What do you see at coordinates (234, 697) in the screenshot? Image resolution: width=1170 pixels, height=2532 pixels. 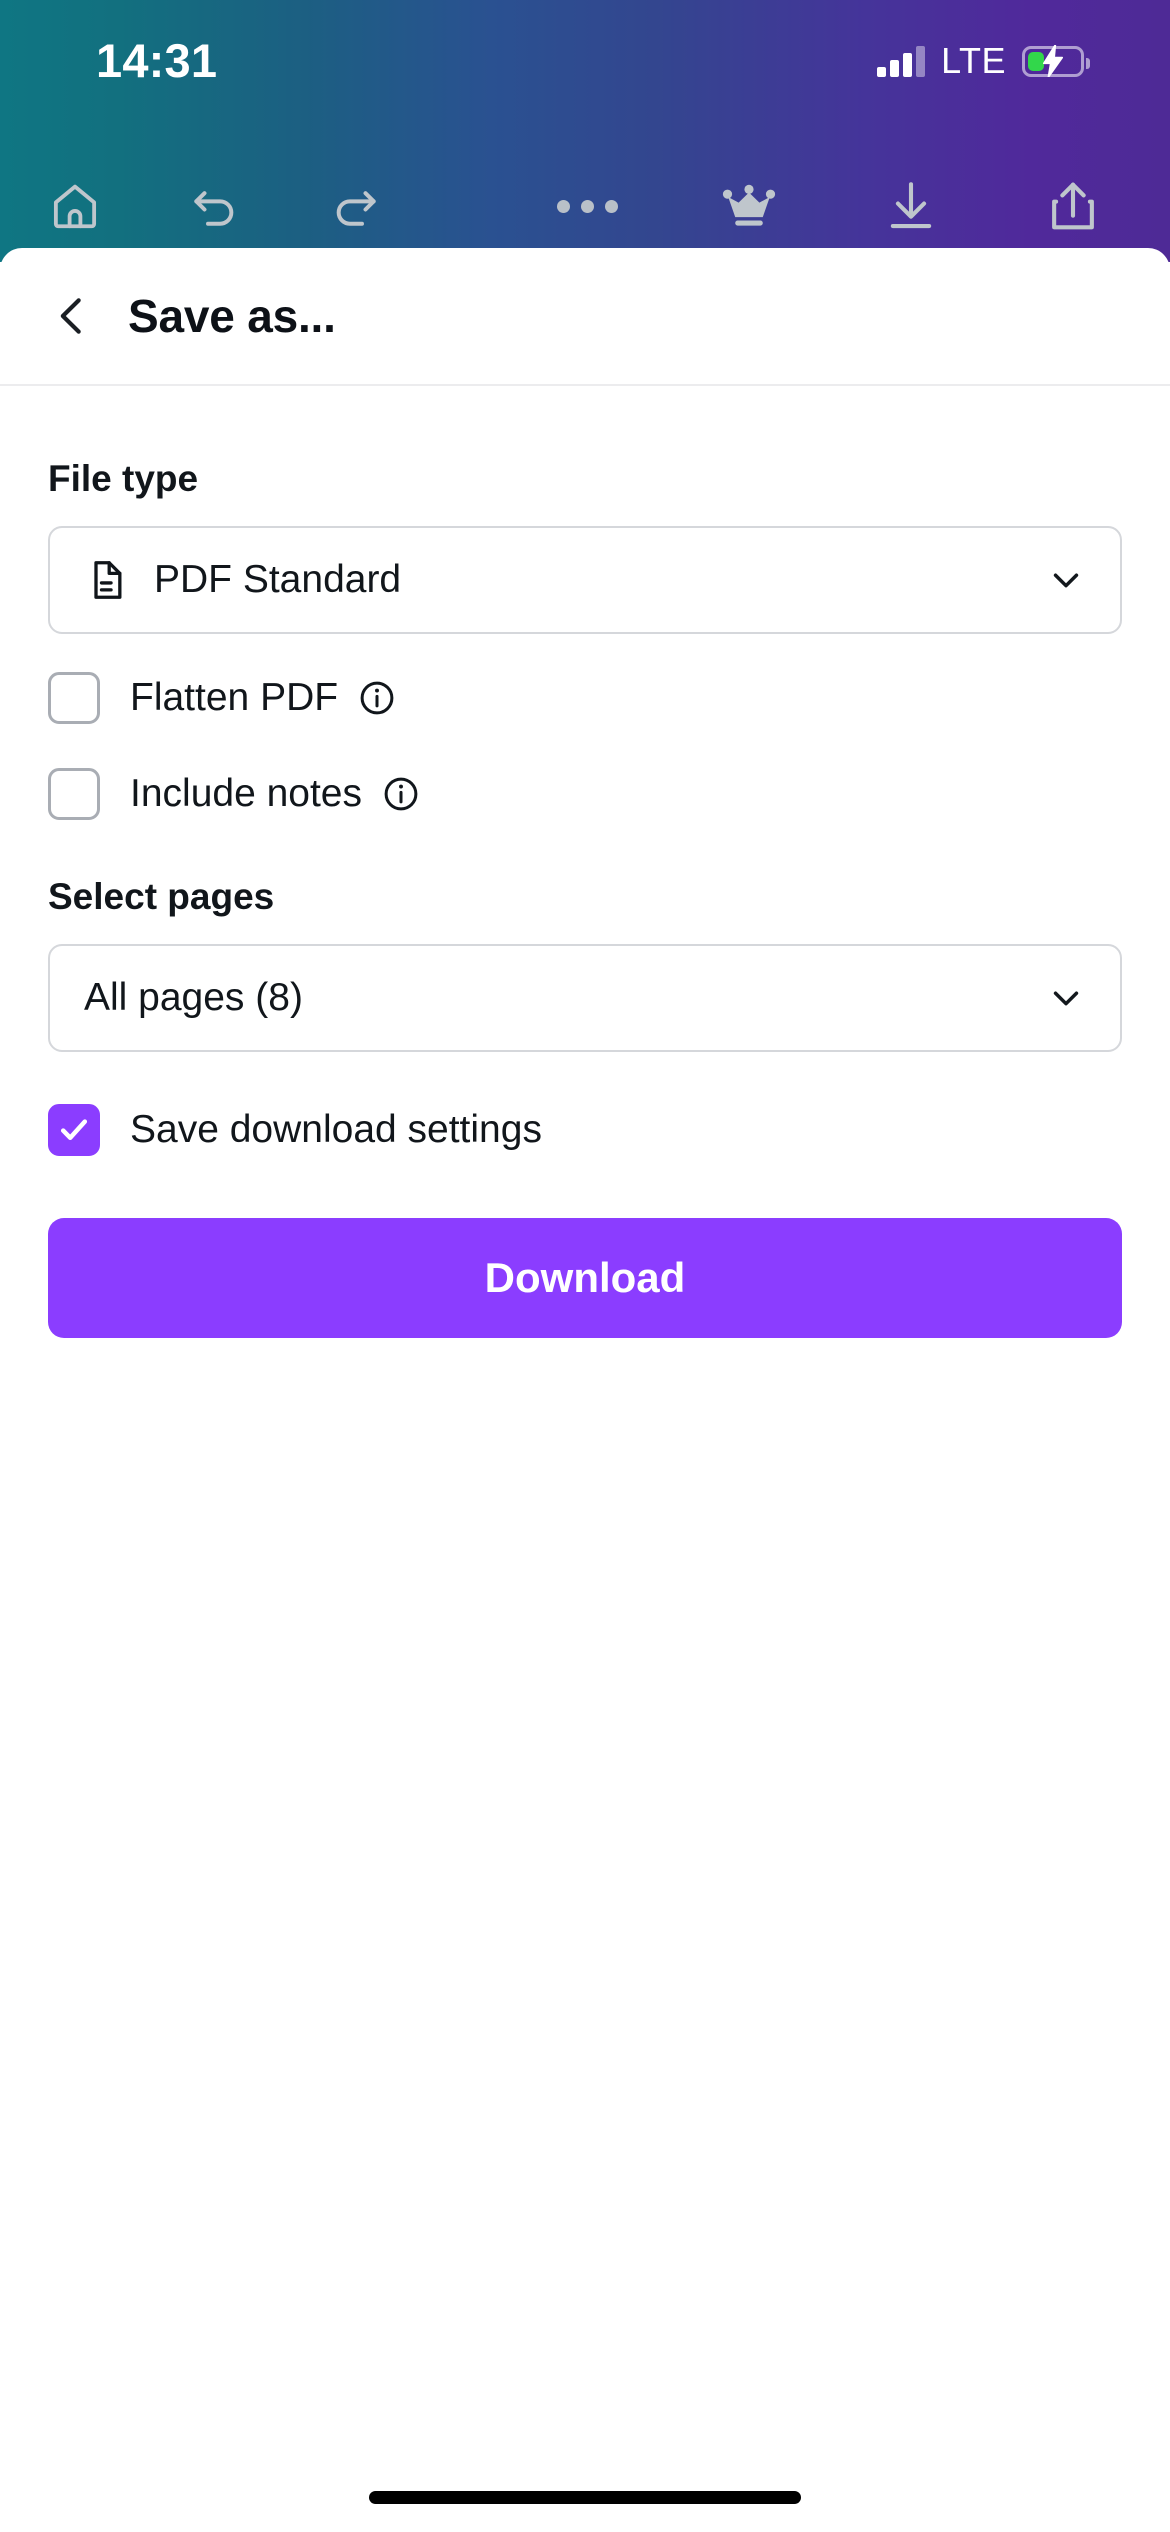 I see `flatten-pdf-label: Flatten PDF` at bounding box center [234, 697].